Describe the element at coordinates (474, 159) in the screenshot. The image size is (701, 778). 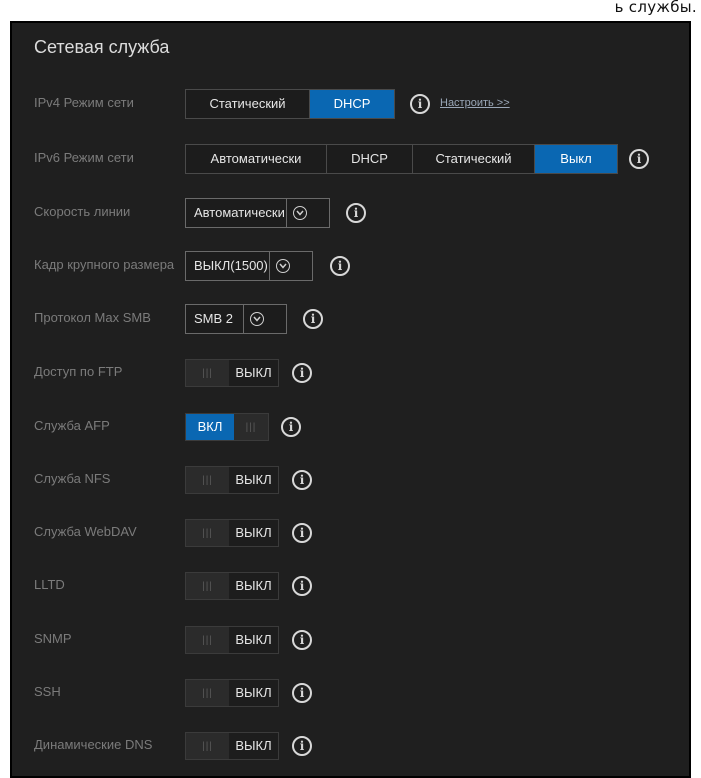
I see `ipv6-option-static: Статический` at that location.